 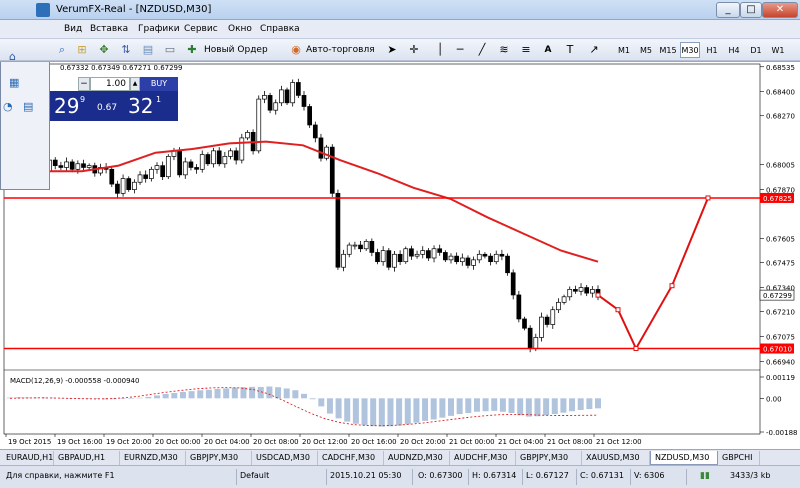 What do you see at coordinates (201, 29) in the screenshot?
I see `menu-tools: Сервис` at bounding box center [201, 29].